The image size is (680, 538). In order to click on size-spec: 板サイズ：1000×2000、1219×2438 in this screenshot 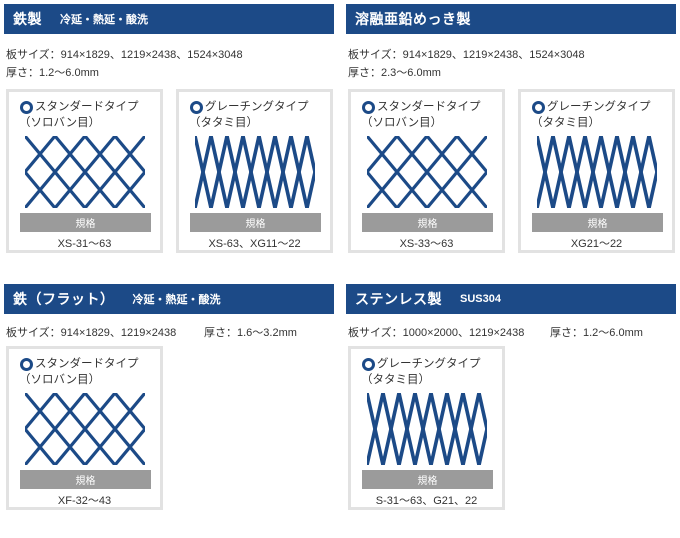, I will do `click(436, 333)`.